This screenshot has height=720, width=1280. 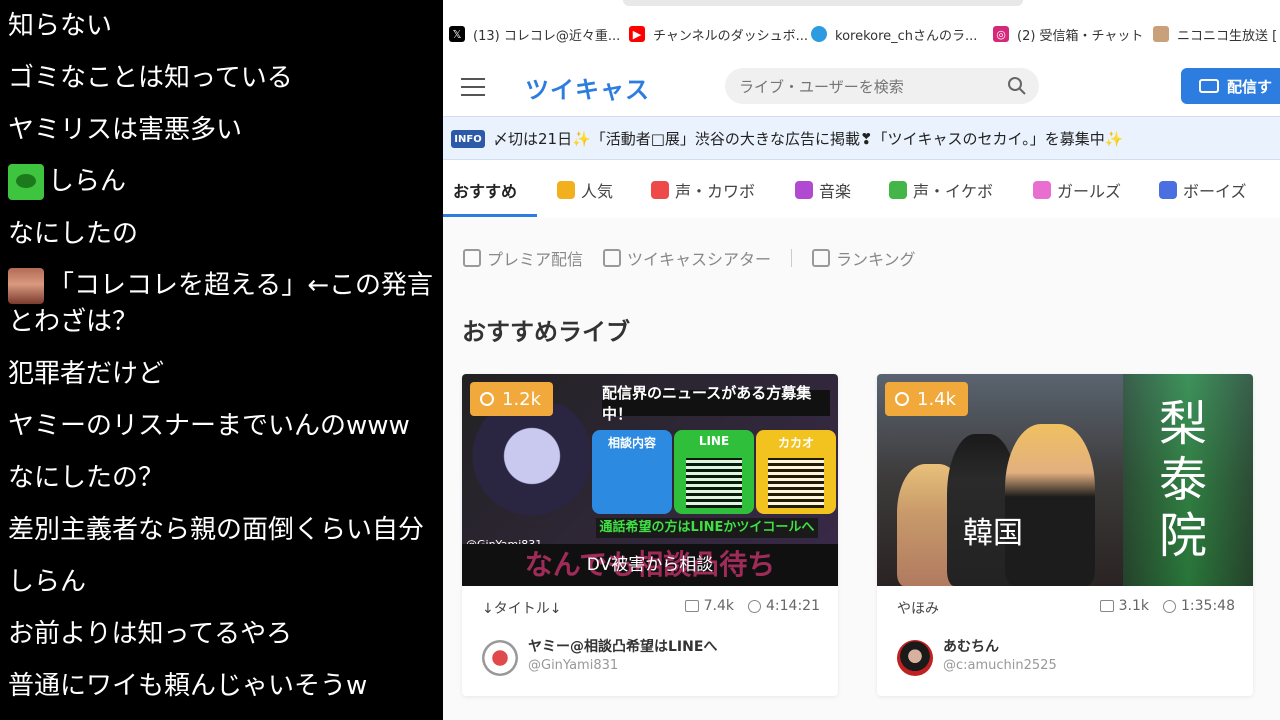 I want to click on tab-cute-voice: 声・カワボ, so click(x=703, y=190).